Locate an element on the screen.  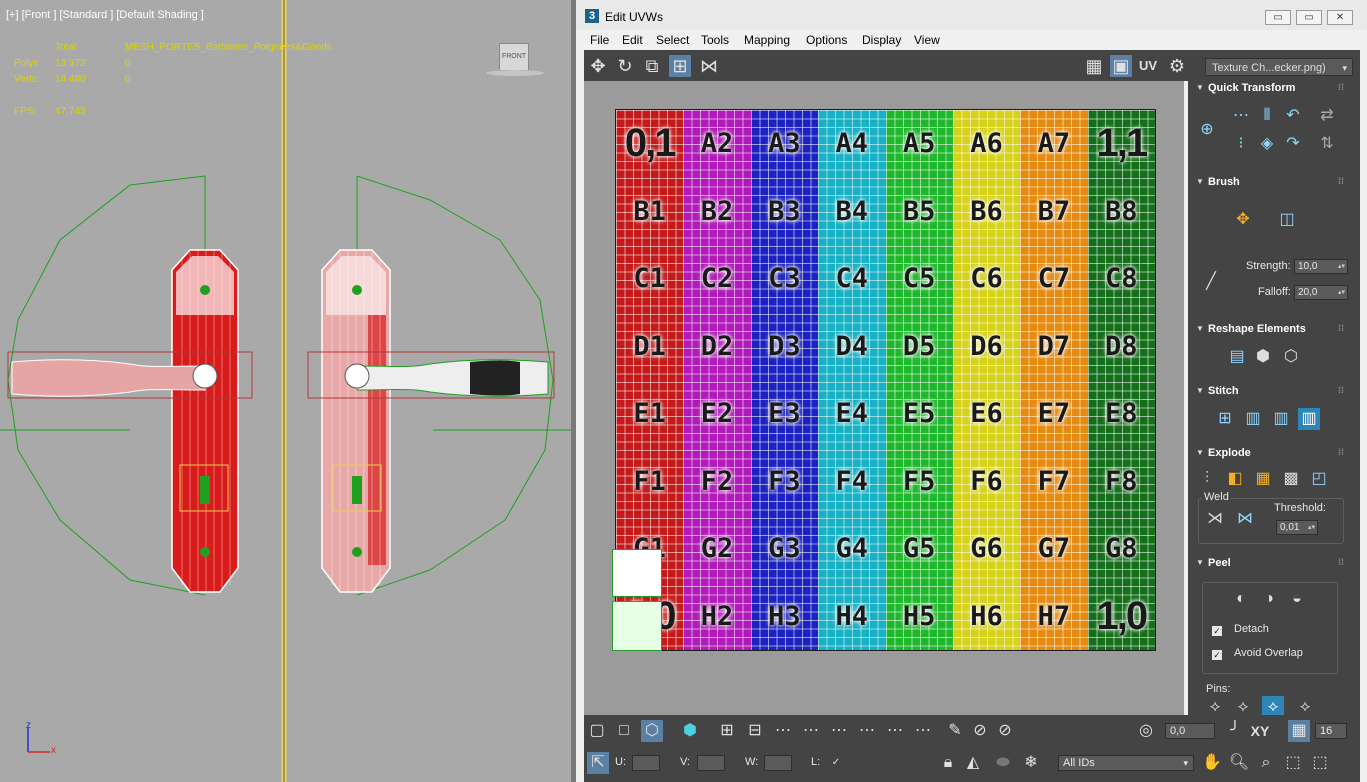
reset-peel-icon: ◒ is located at coordinates (1297, 599).